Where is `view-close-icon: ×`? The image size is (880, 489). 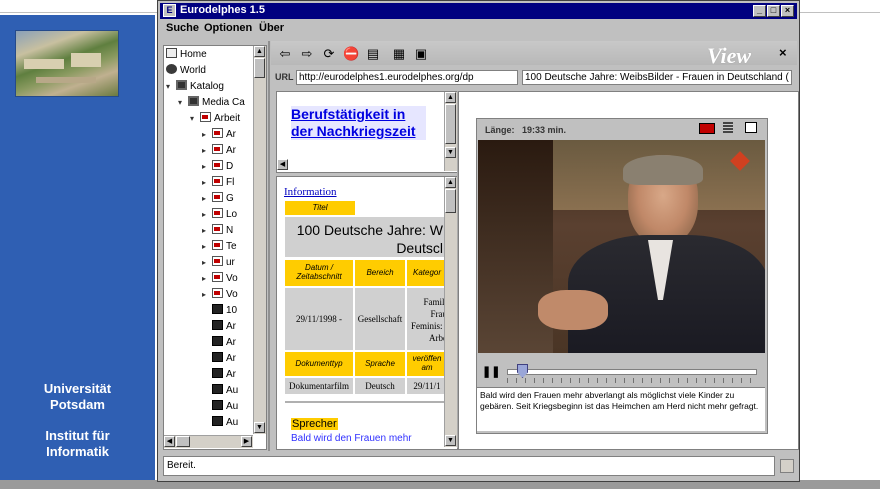
view-close-icon: × is located at coordinates (783, 52).